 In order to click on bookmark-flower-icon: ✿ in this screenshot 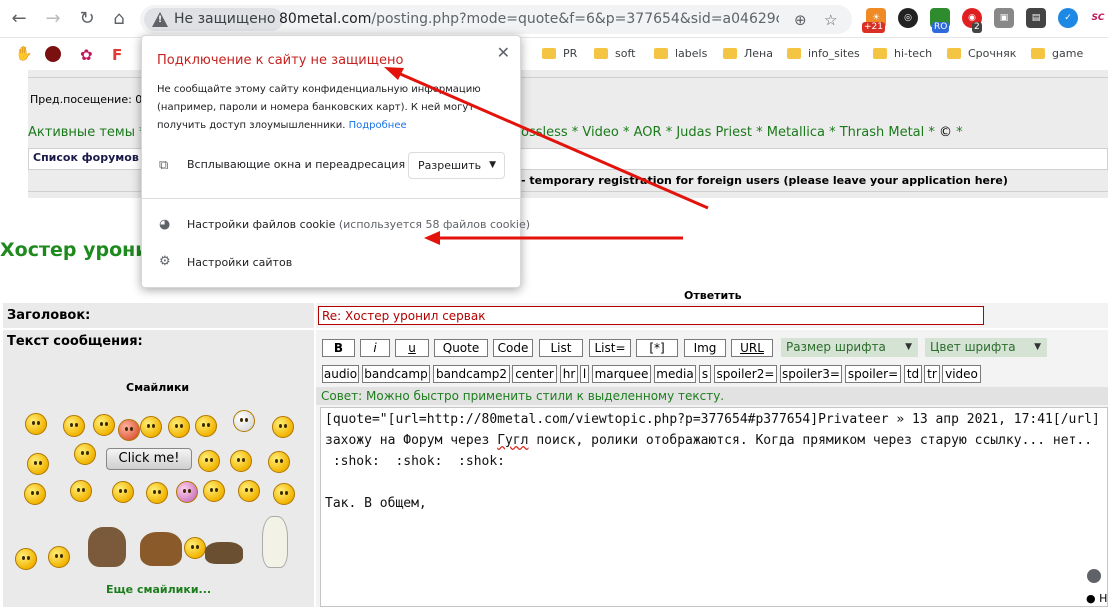, I will do `click(88, 55)`.